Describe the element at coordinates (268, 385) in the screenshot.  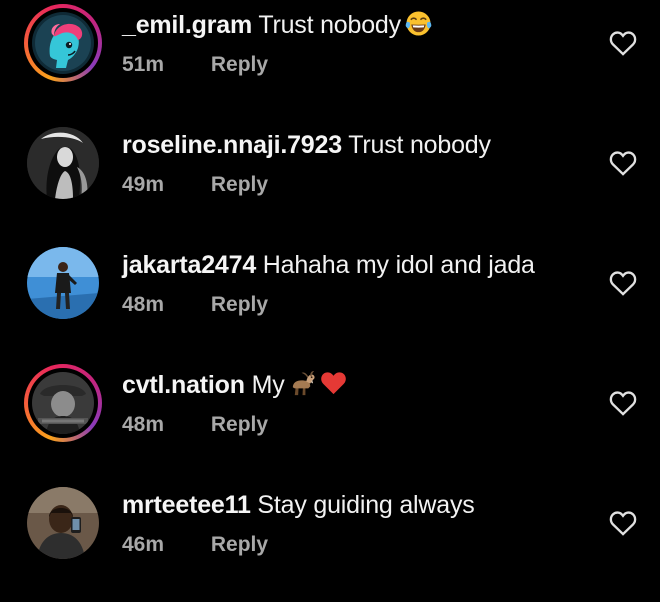
I see `comment-text: My` at that location.